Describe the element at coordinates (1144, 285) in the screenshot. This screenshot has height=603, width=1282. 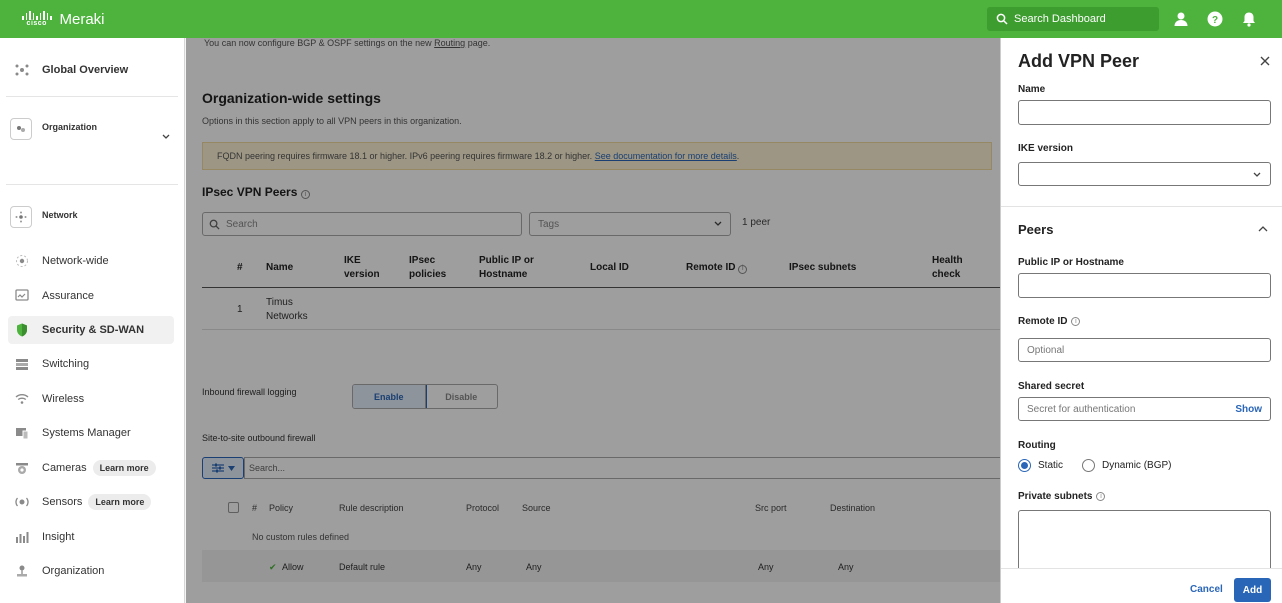
I see `public-ip-input` at that location.